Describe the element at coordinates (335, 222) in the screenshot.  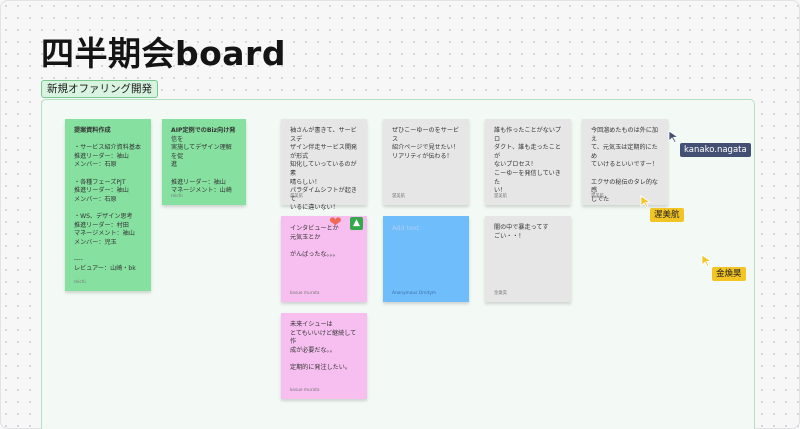
I see `heart-icon: ❤` at that location.